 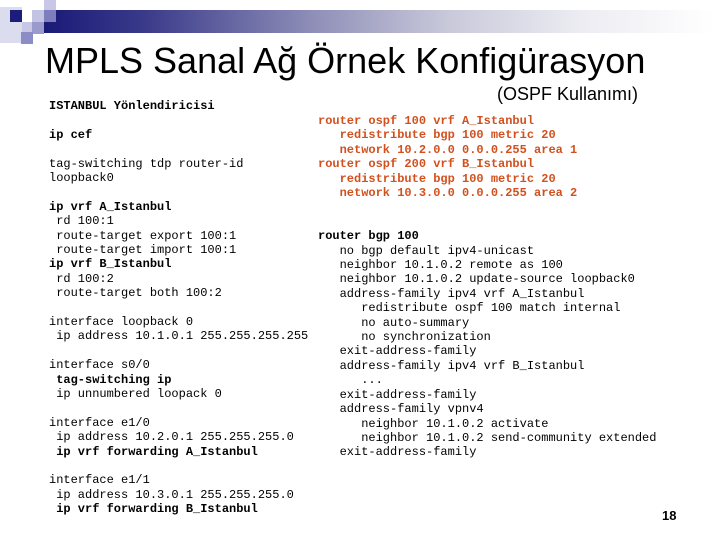 What do you see at coordinates (143, 250) in the screenshot?
I see `config-line: route-target import 100:1` at bounding box center [143, 250].